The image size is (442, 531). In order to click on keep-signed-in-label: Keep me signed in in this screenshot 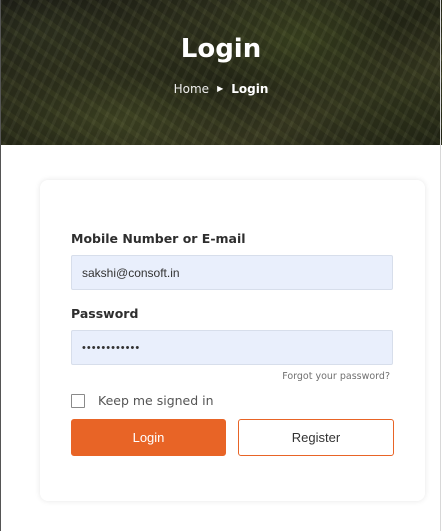, I will do `click(156, 400)`.